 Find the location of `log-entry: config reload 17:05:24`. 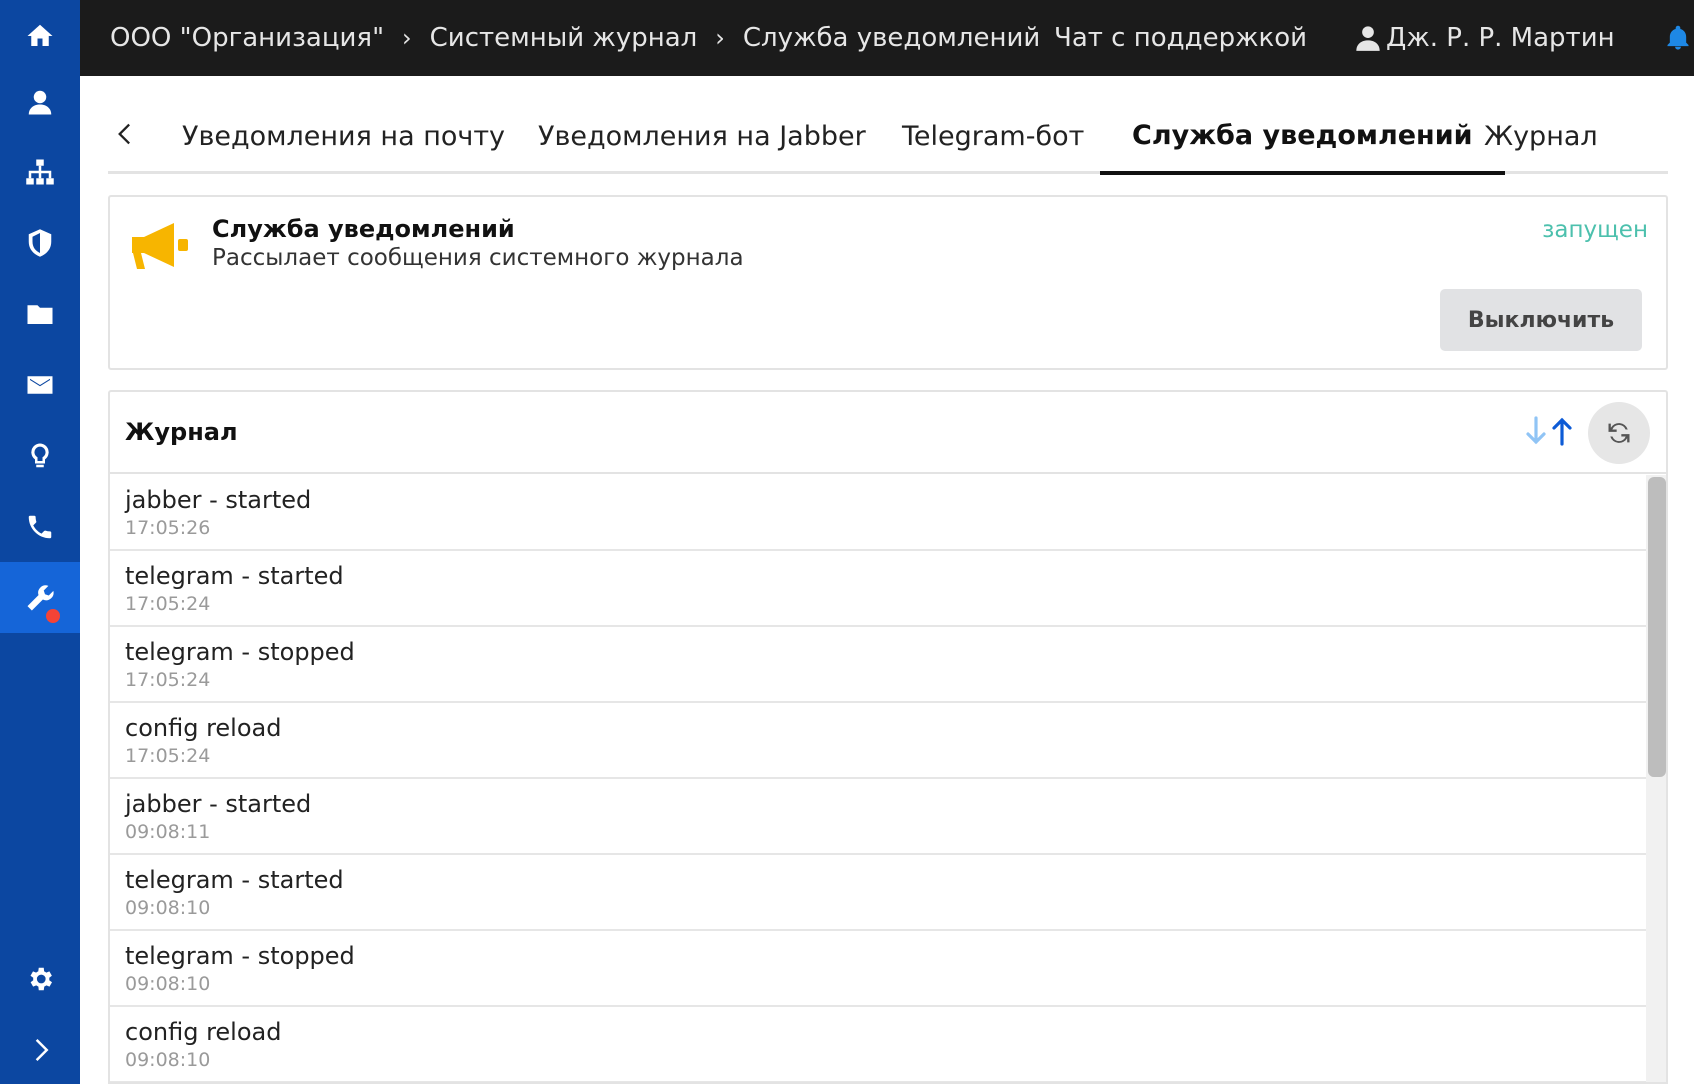

log-entry: config reload 17:05:24 is located at coordinates (878, 741).